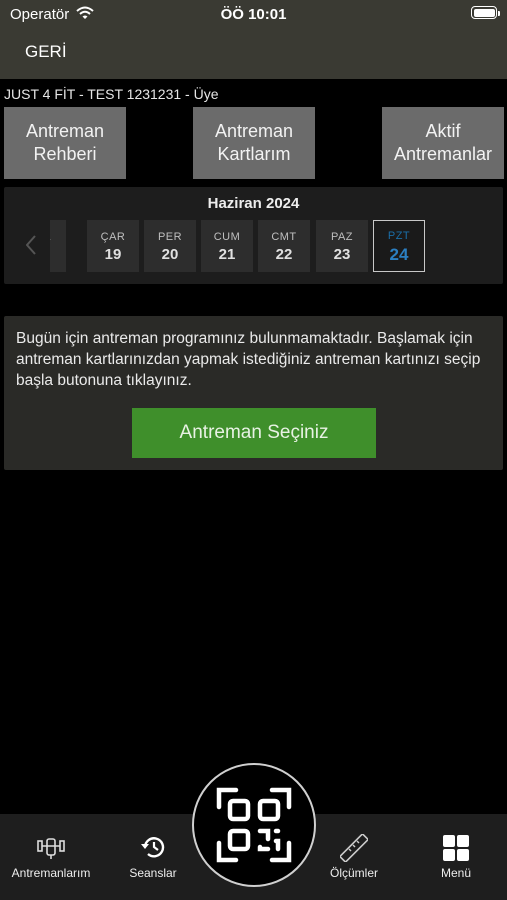 Image resolution: width=507 pixels, height=900 pixels. I want to click on status-clock: ÖÖ 10:01, so click(253, 14).